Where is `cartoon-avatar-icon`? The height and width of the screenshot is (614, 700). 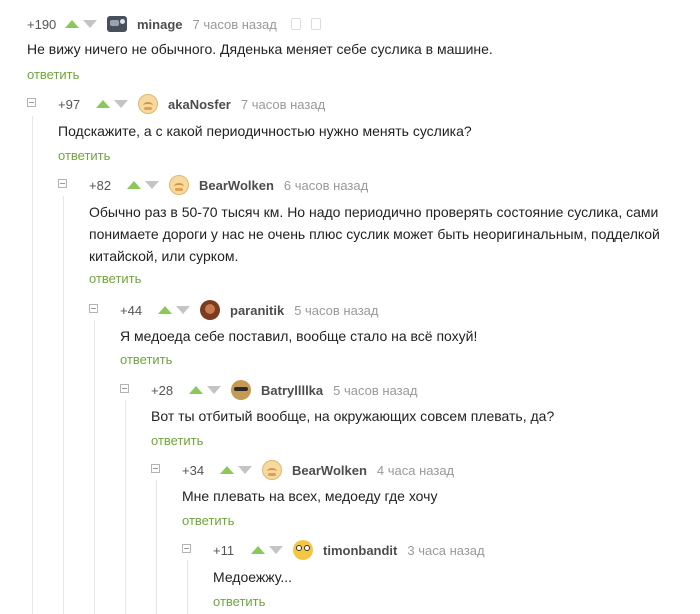
cartoon-avatar-icon is located at coordinates (303, 550).